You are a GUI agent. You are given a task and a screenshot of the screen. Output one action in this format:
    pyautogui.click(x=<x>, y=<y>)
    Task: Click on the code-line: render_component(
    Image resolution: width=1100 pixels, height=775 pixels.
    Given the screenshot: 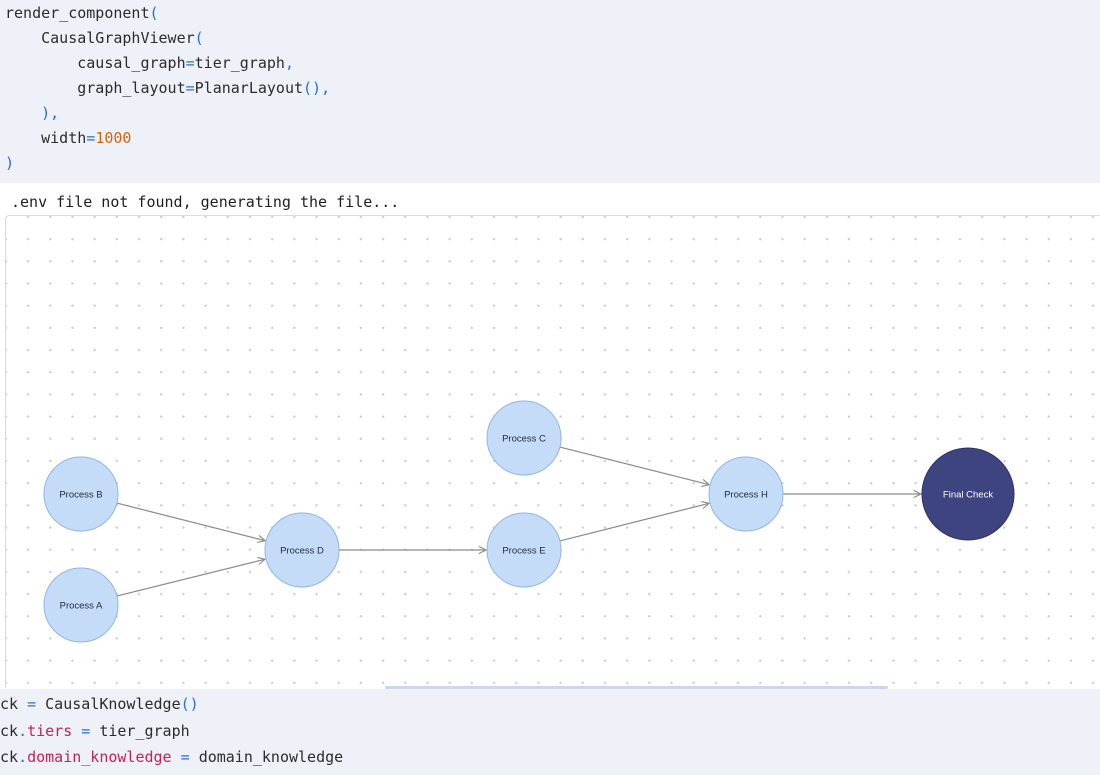 What is the action you would take?
    pyautogui.click(x=550, y=13)
    